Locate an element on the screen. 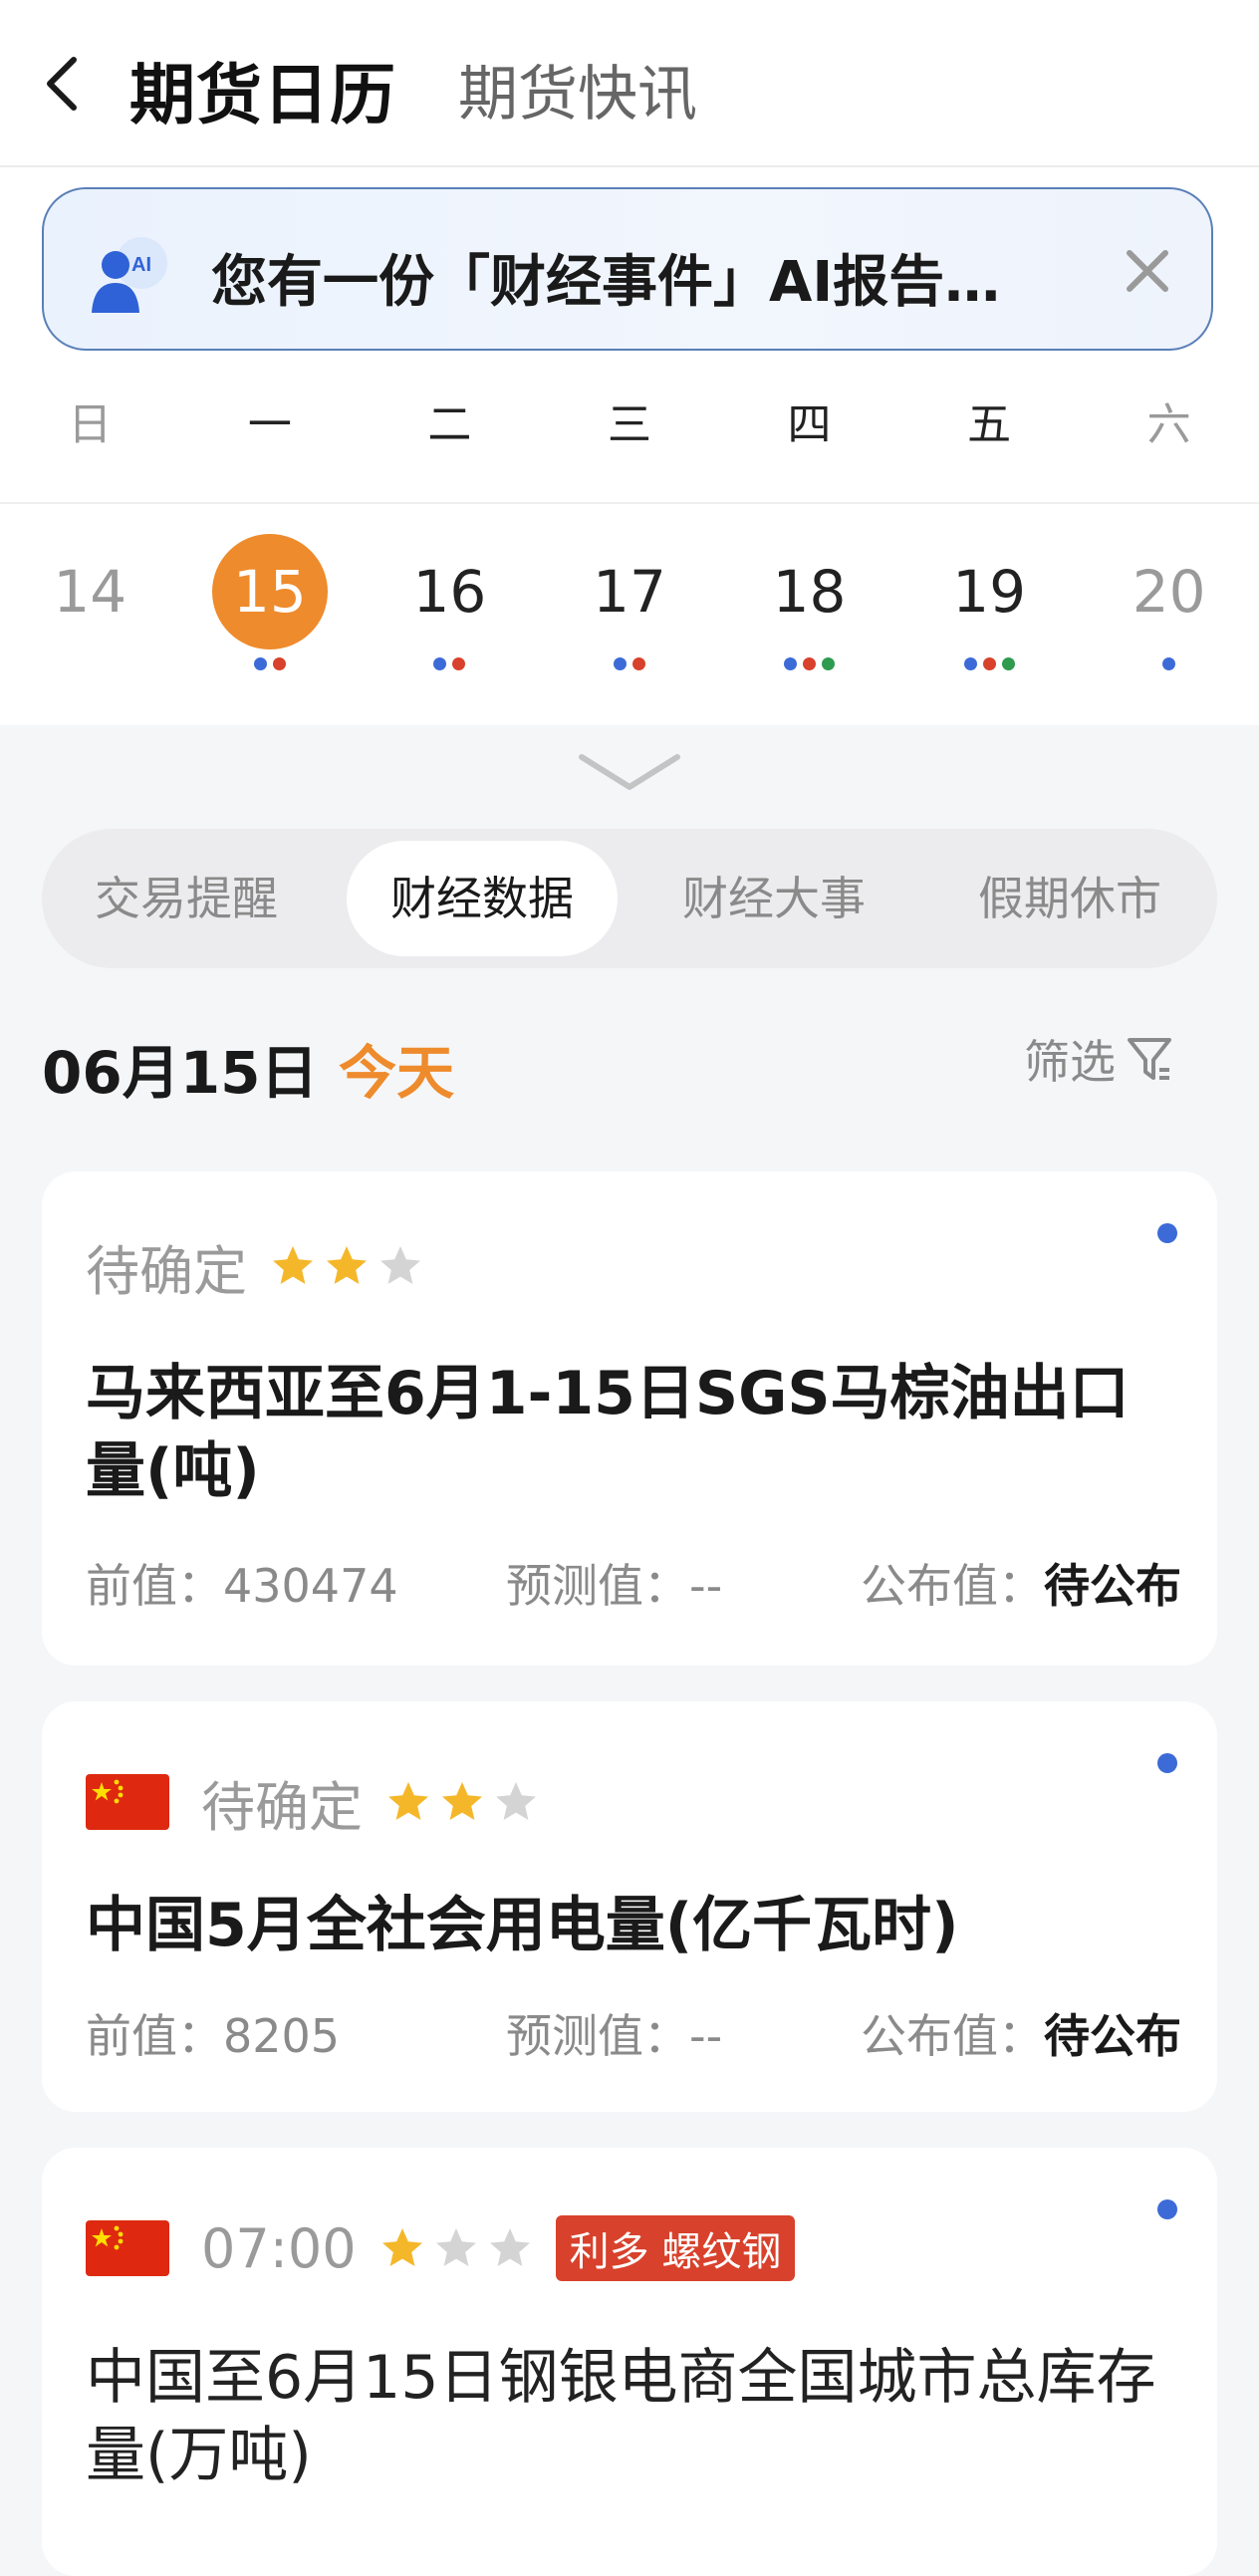  day-number: 16 is located at coordinates (449, 592).